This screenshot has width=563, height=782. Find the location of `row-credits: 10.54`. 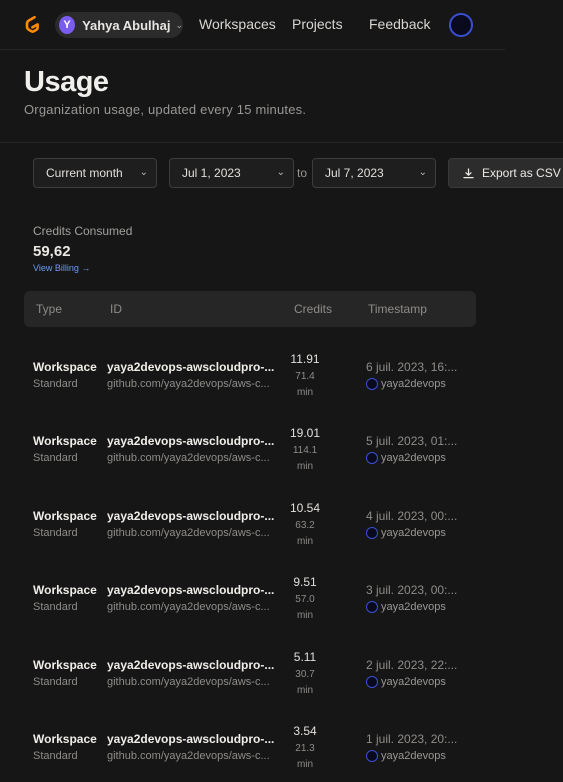

row-credits: 10.54 is located at coordinates (305, 508).